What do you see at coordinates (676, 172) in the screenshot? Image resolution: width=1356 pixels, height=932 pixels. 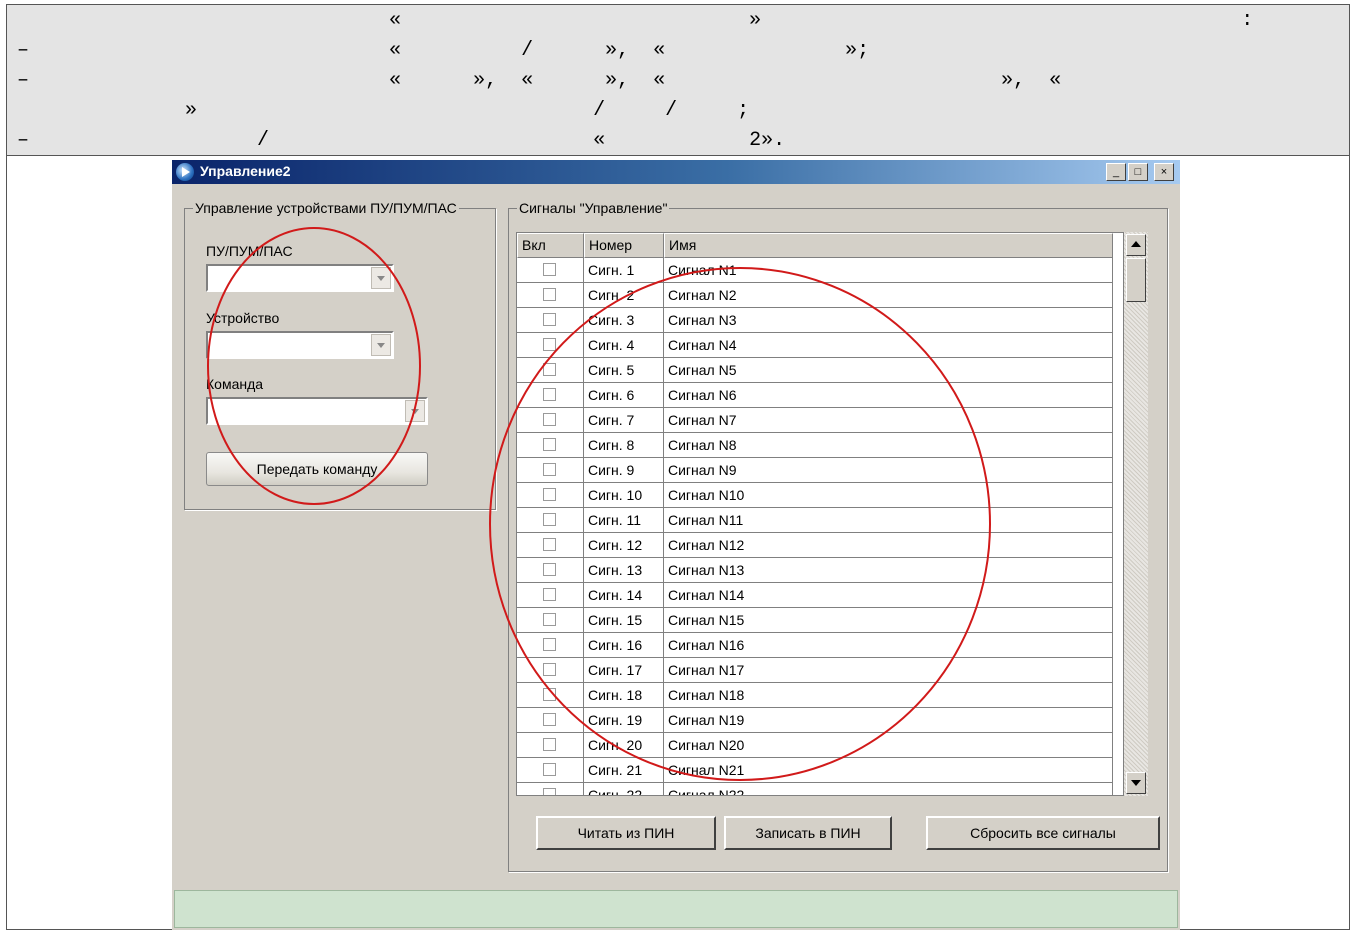 I see `title-bar: Управление2 _ □ ×` at bounding box center [676, 172].